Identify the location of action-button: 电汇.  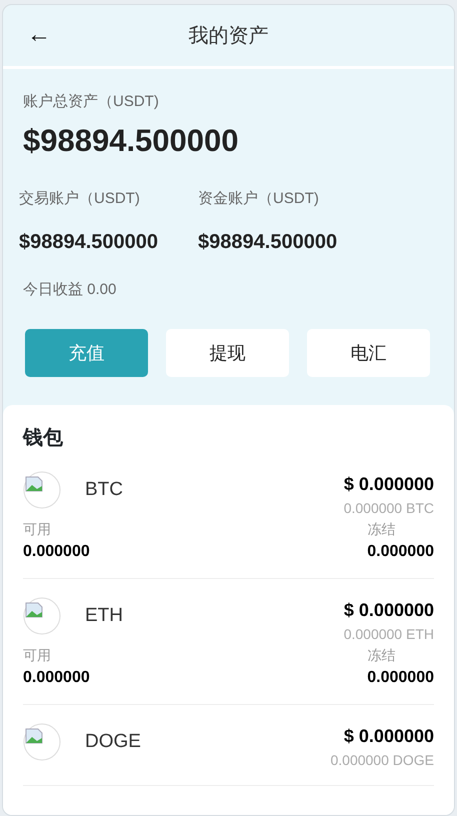
(368, 353).